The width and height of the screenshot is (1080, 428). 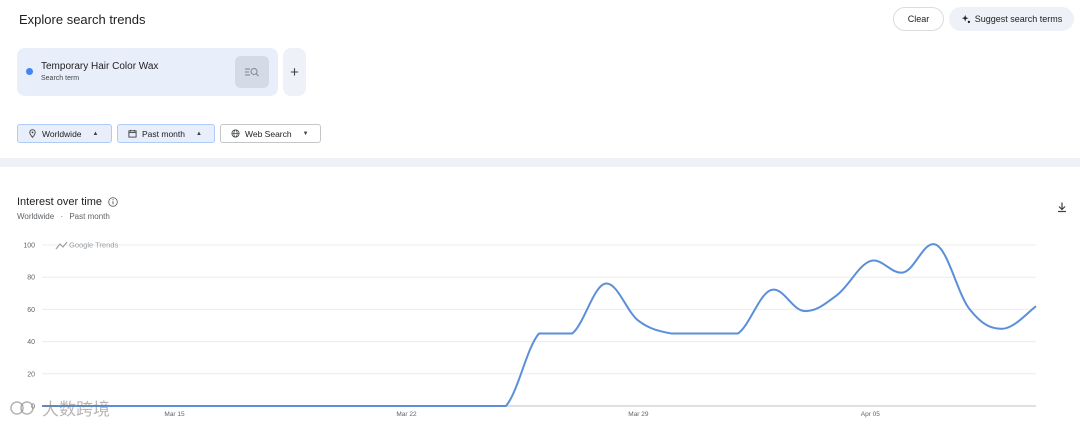 What do you see at coordinates (31, 278) in the screenshot?
I see `y-tick-label: 80` at bounding box center [31, 278].